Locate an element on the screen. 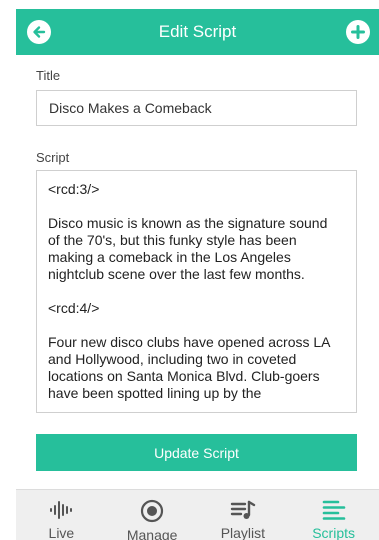 The height and width of the screenshot is (540, 379). plus-icon is located at coordinates (358, 32).